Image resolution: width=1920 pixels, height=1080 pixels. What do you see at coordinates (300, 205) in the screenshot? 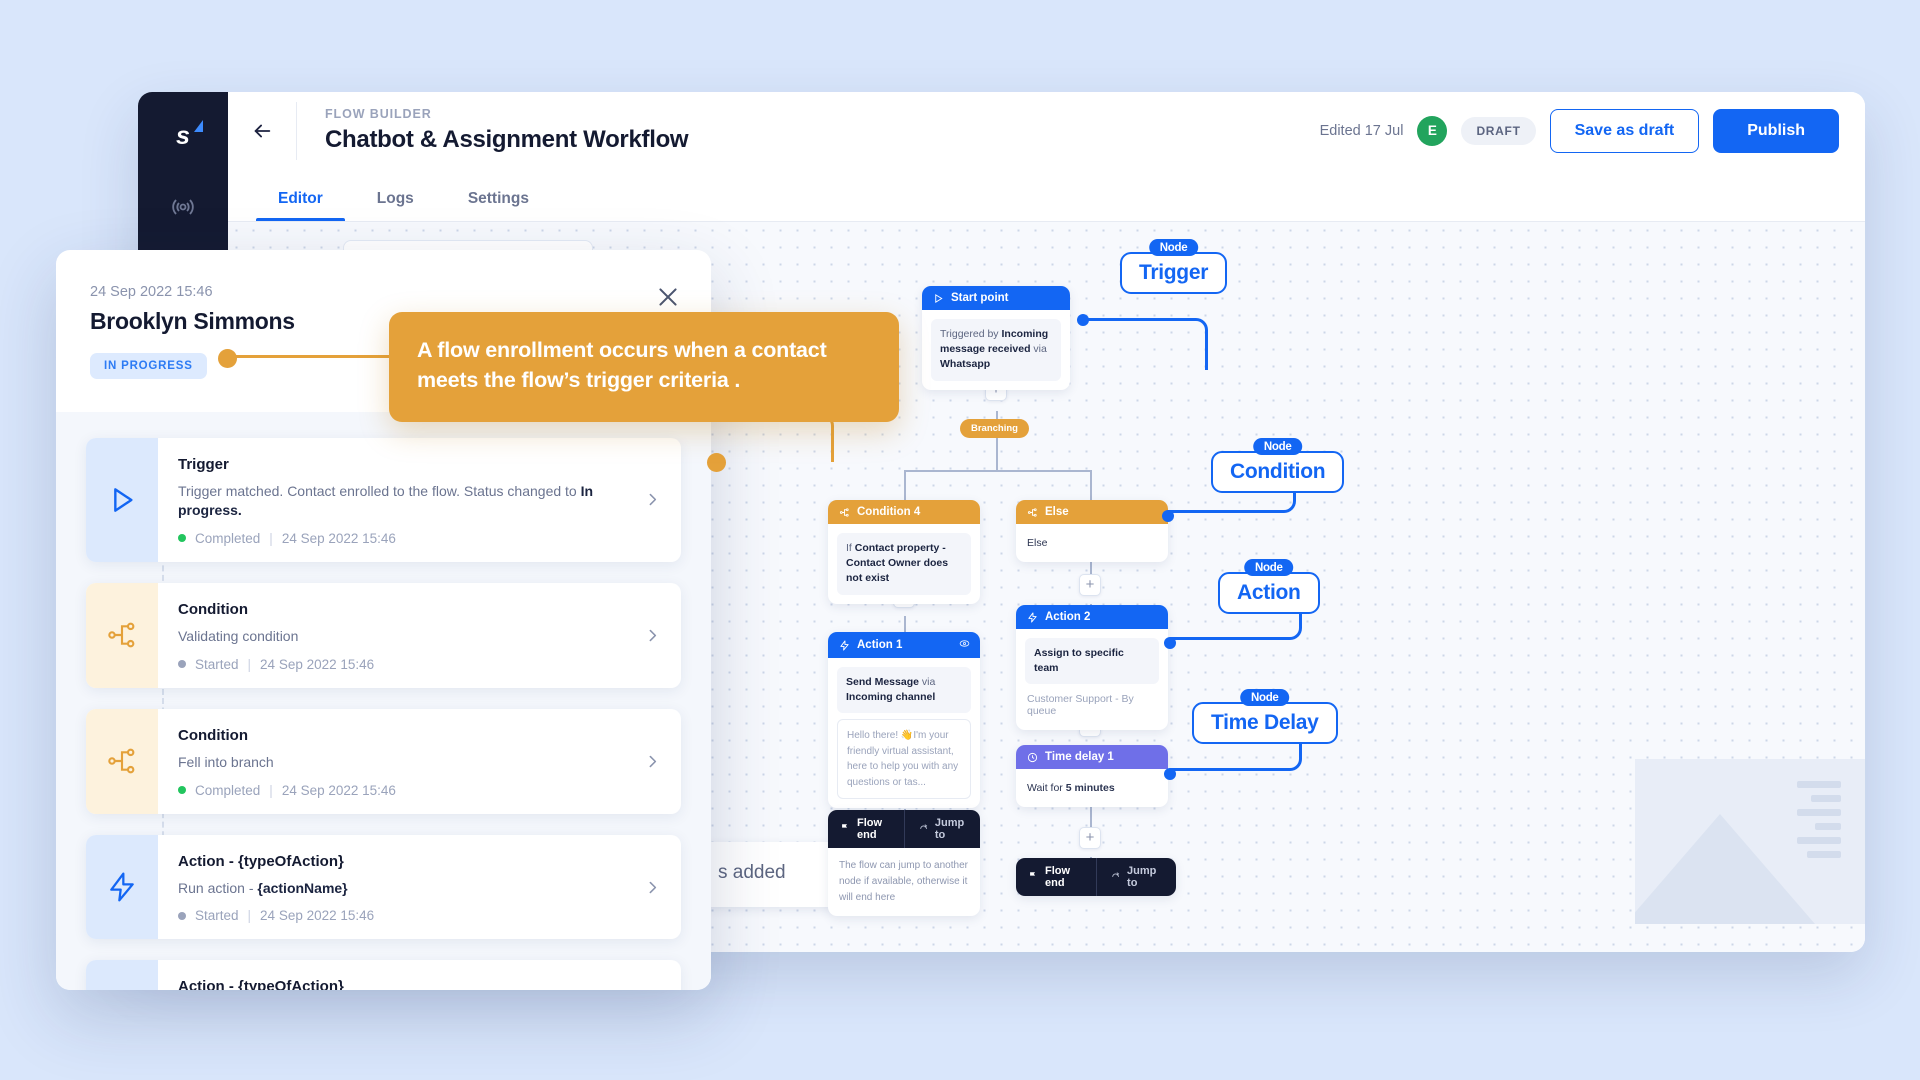
I see `tab-editor: Editor` at bounding box center [300, 205].